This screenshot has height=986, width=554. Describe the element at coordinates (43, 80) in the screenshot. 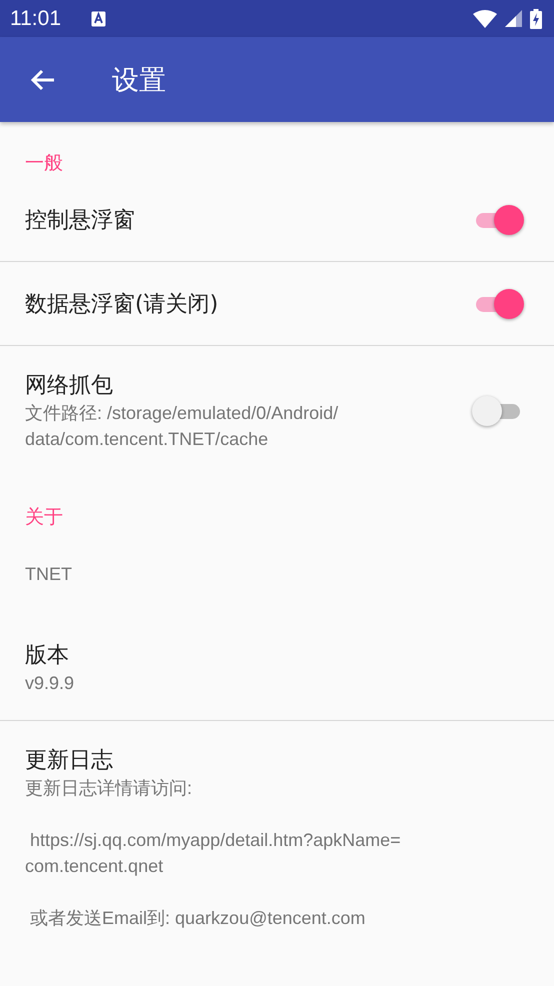

I see `back-arrow-icon` at that location.